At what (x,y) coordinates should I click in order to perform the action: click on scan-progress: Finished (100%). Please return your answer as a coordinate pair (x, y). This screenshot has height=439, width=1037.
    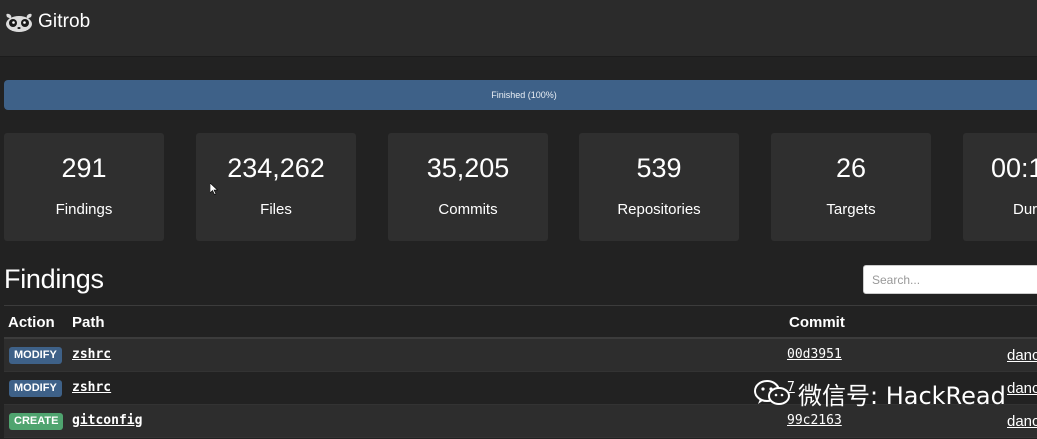
    Looking at the image, I should click on (520, 95).